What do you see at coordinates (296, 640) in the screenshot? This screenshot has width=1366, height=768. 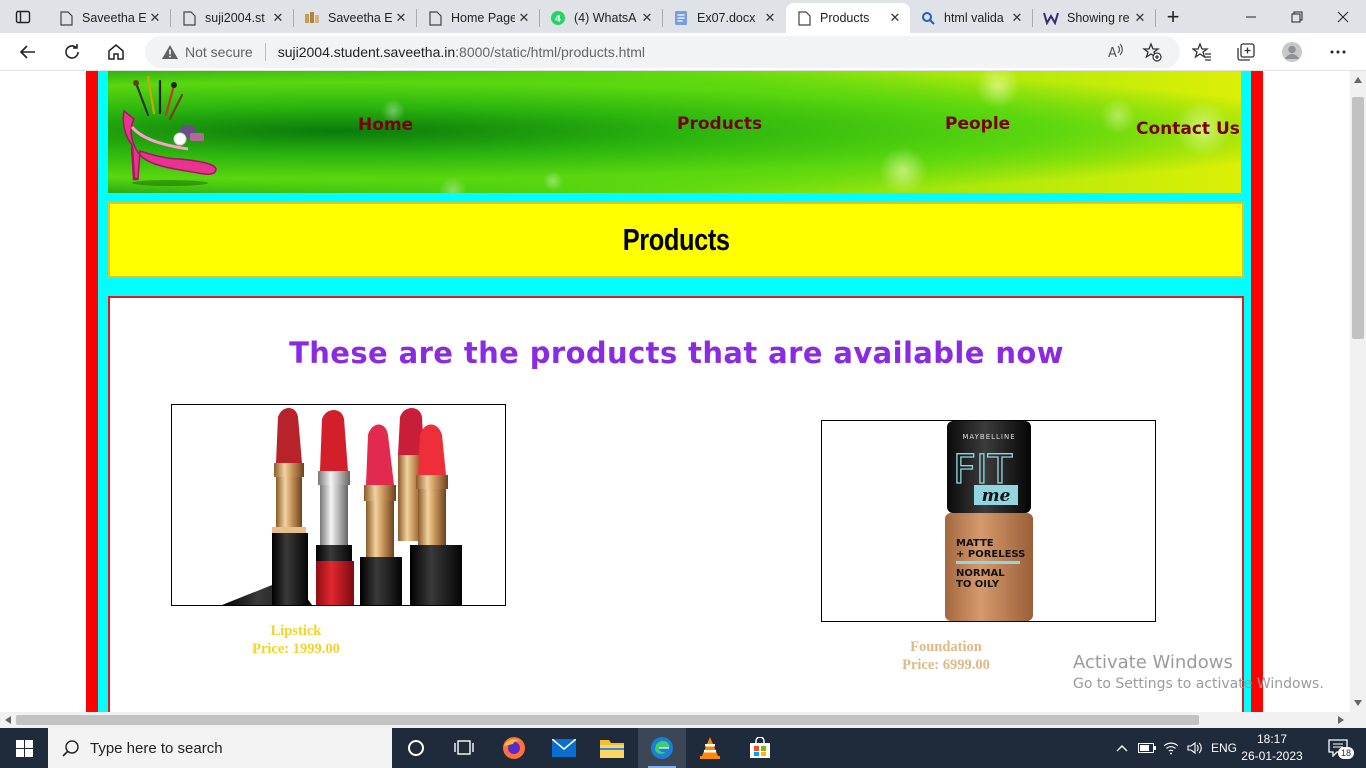 I see `lipstick-caption: Lipstick Price: 1999.00` at bounding box center [296, 640].